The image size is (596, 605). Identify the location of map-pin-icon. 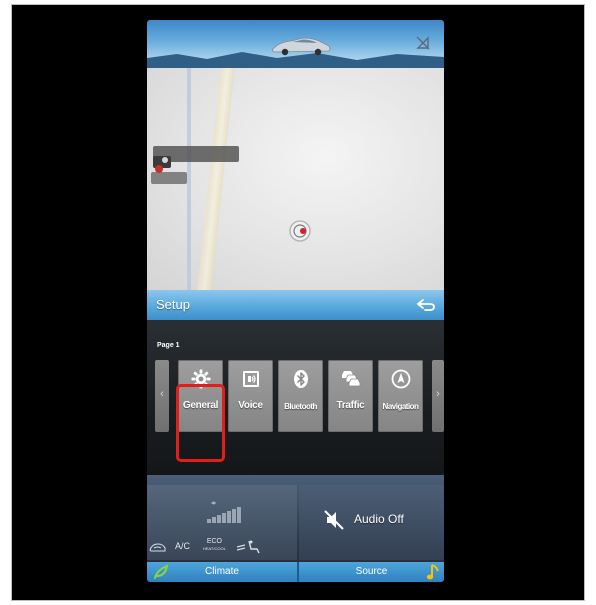
(162, 164).